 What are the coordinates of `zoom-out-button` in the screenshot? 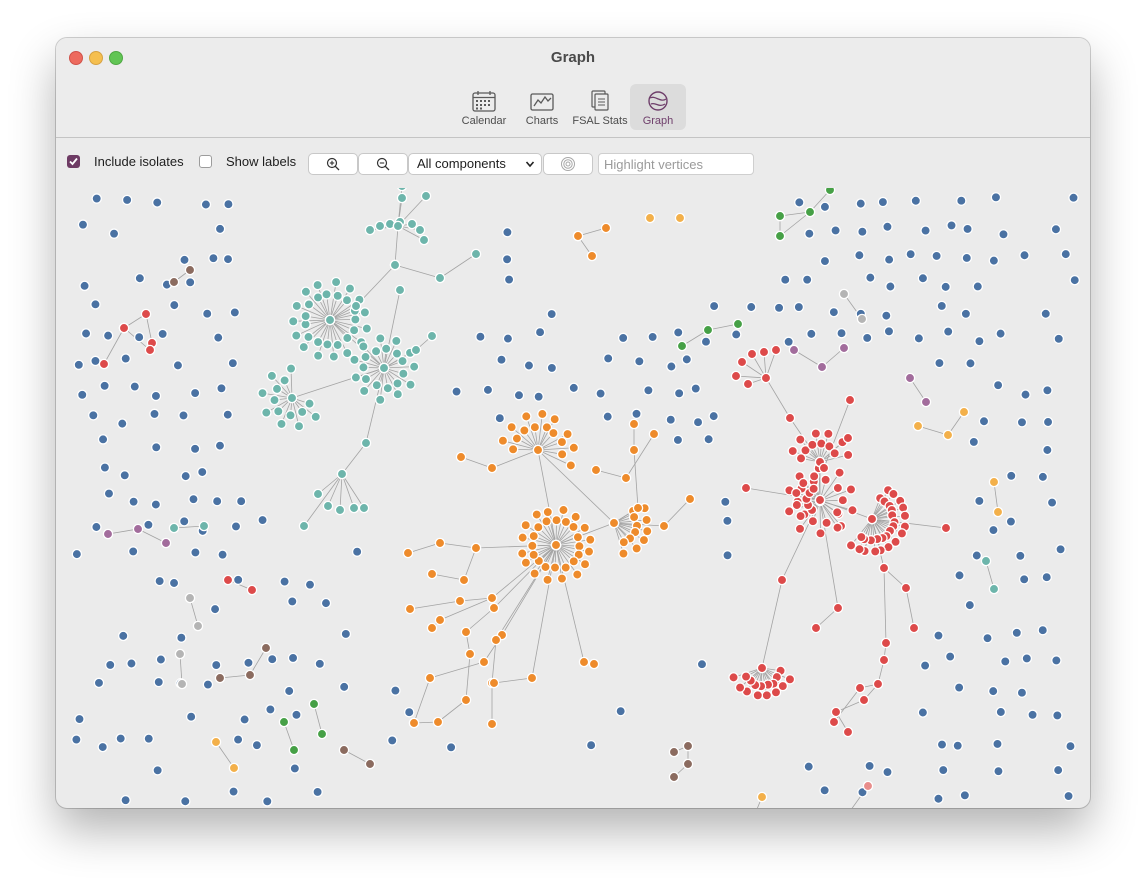 It's located at (383, 164).